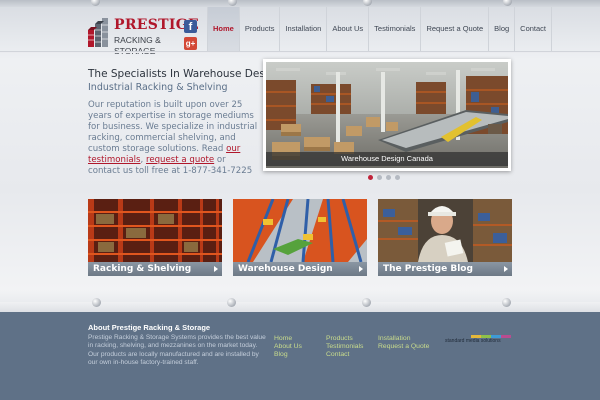 This screenshot has width=600, height=400. I want to click on nav-home: Home, so click(223, 29).